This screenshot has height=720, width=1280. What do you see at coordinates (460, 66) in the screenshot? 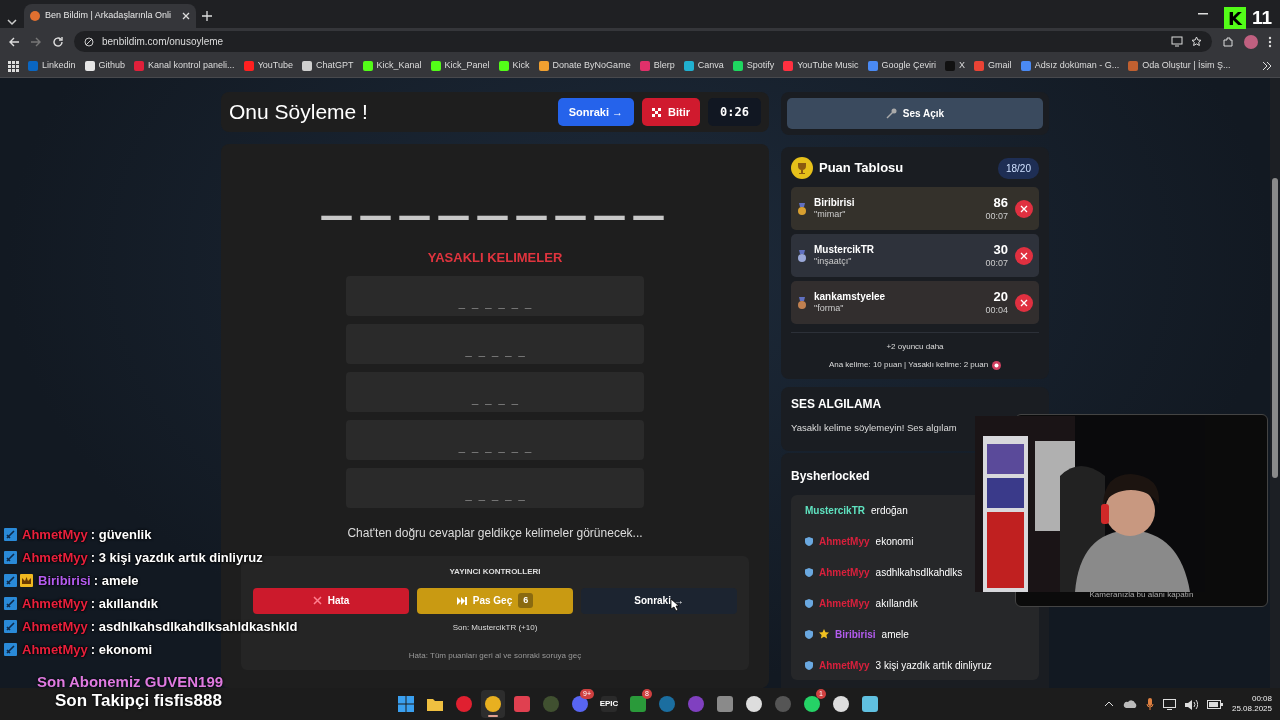
I see `bookmark: Kick_Panel` at bounding box center [460, 66].